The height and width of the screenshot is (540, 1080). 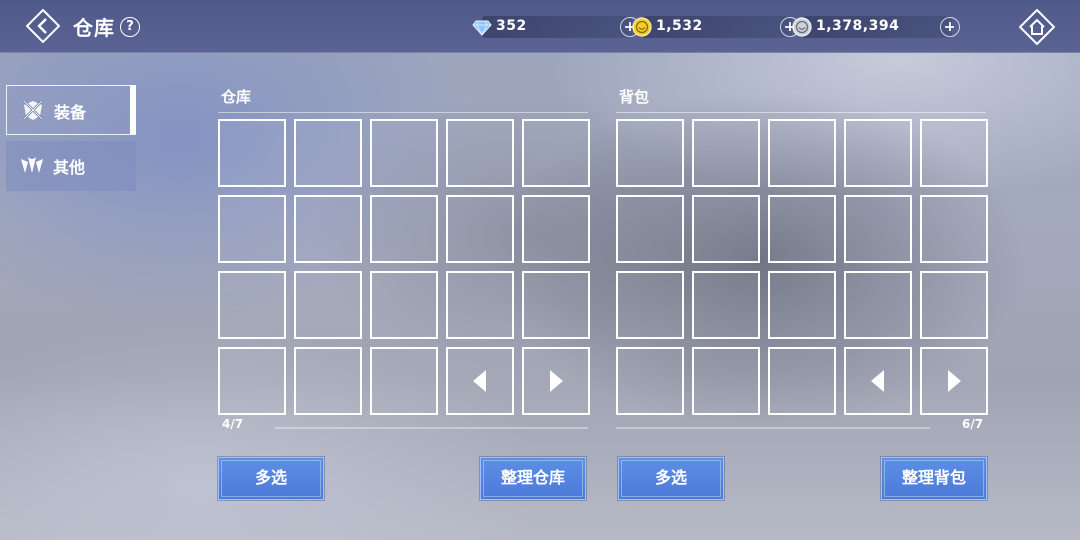 I want to click on sort-backpack-button: 整理背包, so click(x=934, y=478).